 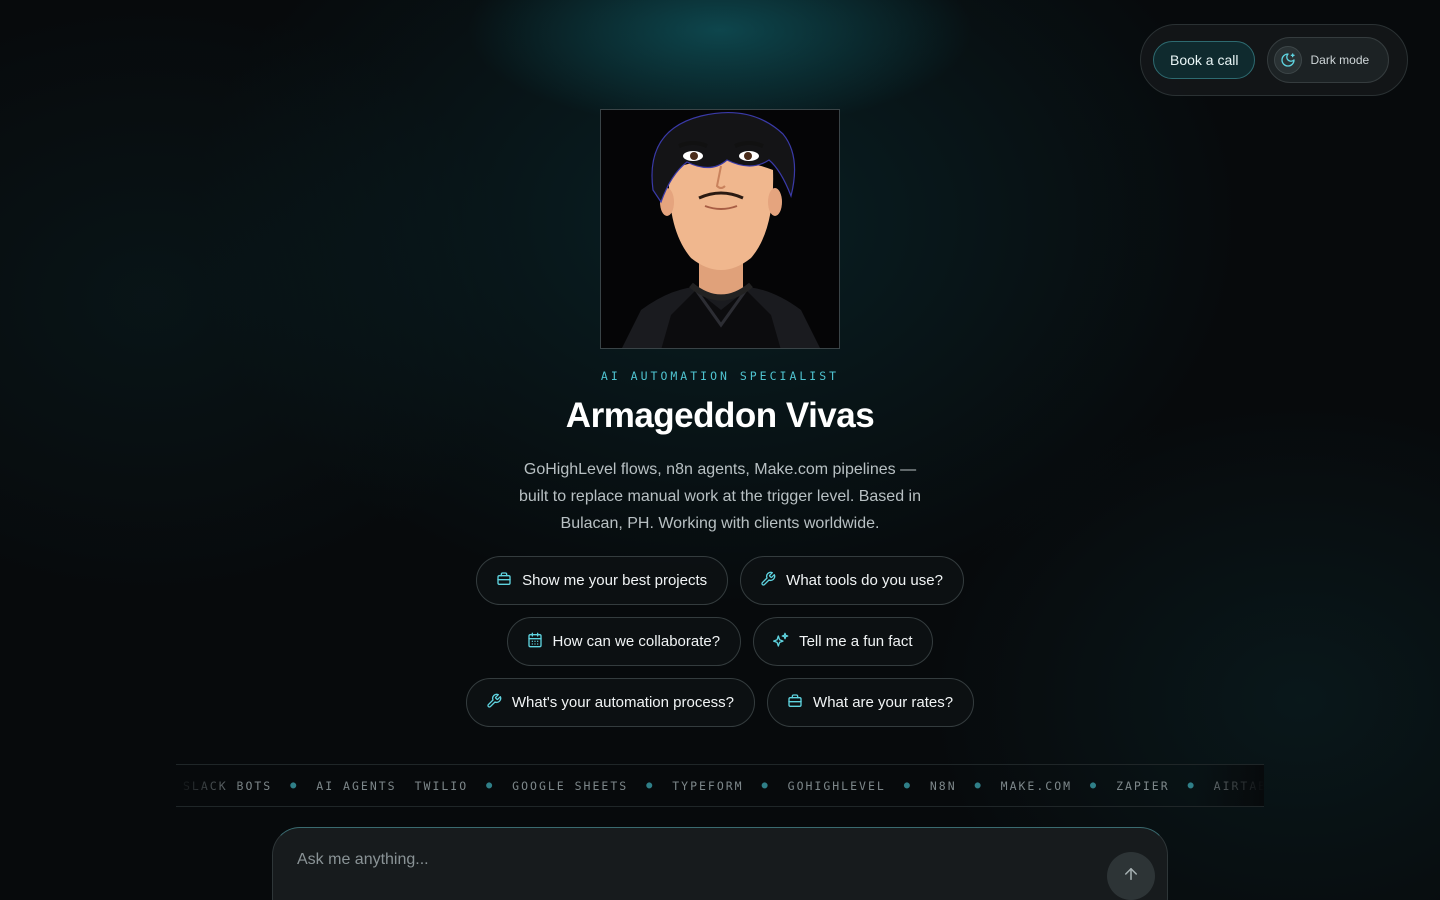 I want to click on ticker-item: GOOGLE SHEETS, so click(x=570, y=785).